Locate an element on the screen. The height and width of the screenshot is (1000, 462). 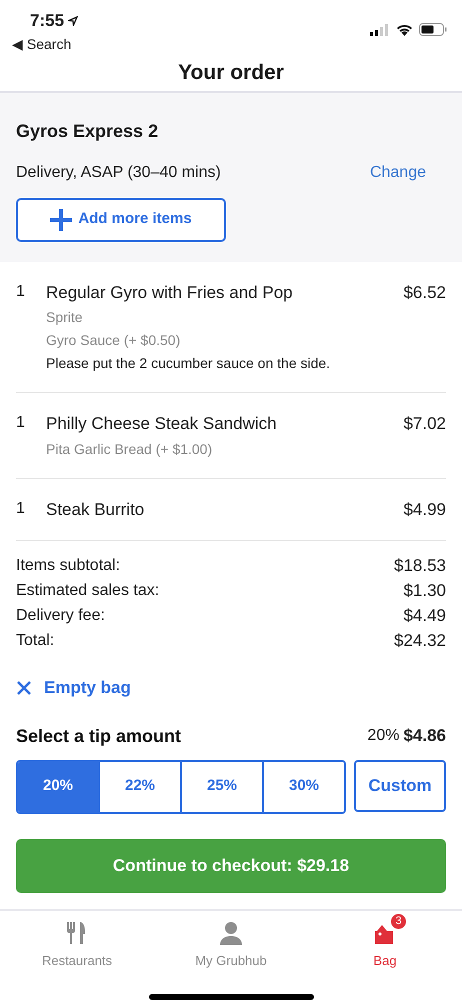
plus-icon is located at coordinates (61, 219).